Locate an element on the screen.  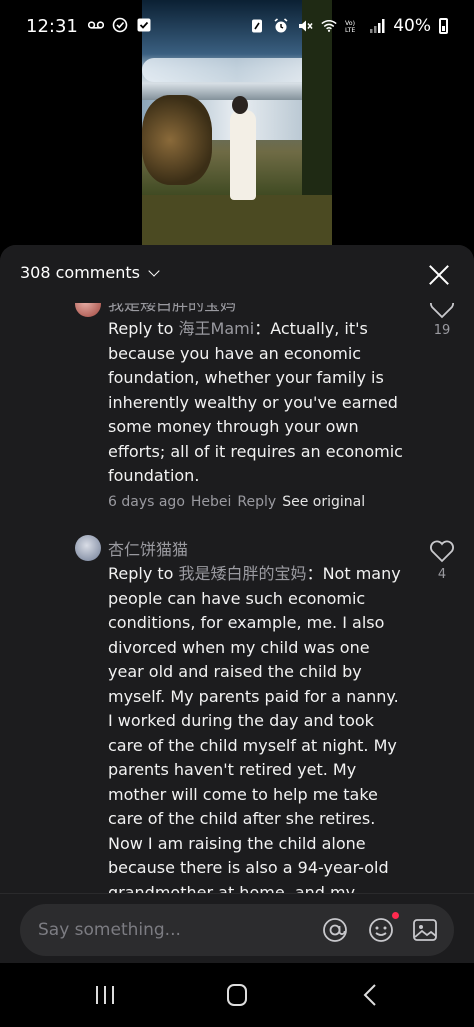
comment-count-selector: 308 comments is located at coordinates (90, 272).